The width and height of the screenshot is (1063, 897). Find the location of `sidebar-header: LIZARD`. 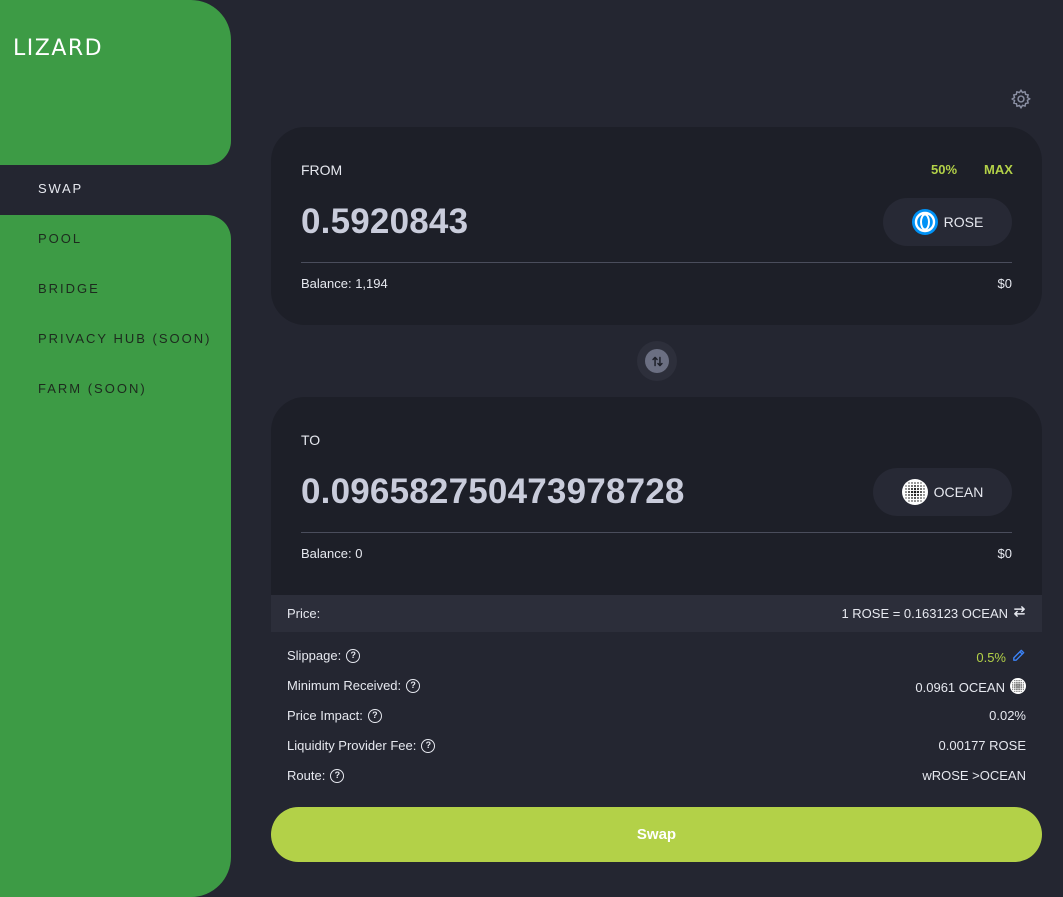

sidebar-header: LIZARD is located at coordinates (115, 82).